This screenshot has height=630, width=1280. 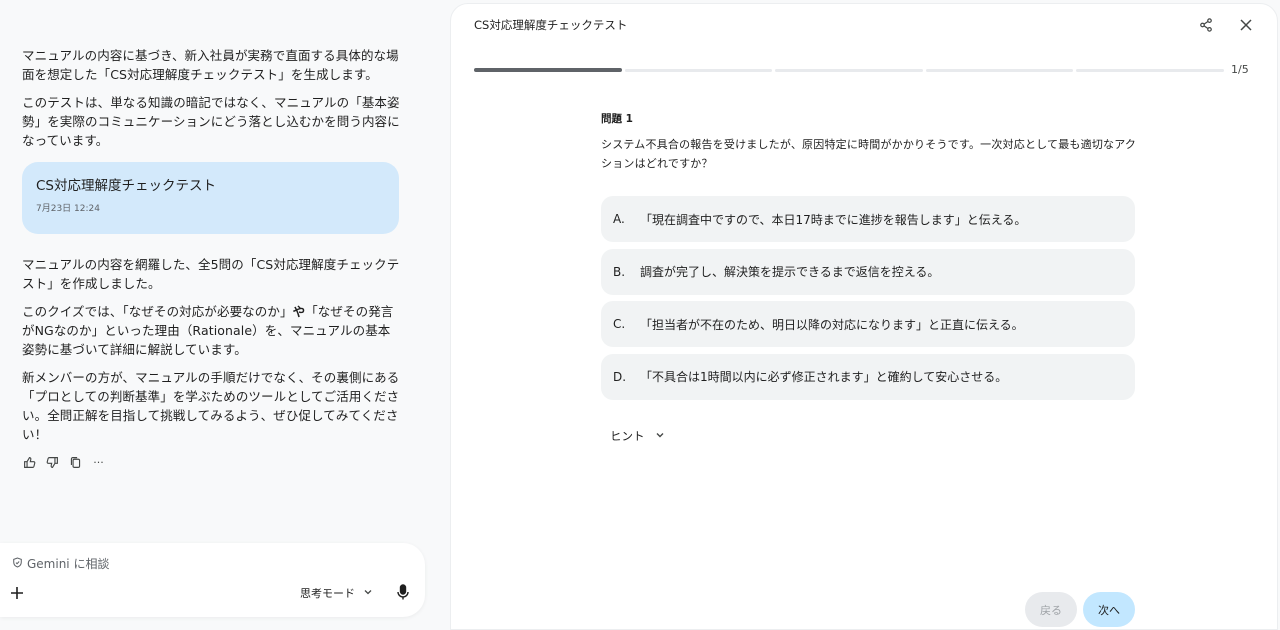 What do you see at coordinates (17, 563) in the screenshot?
I see `shield-icon` at bounding box center [17, 563].